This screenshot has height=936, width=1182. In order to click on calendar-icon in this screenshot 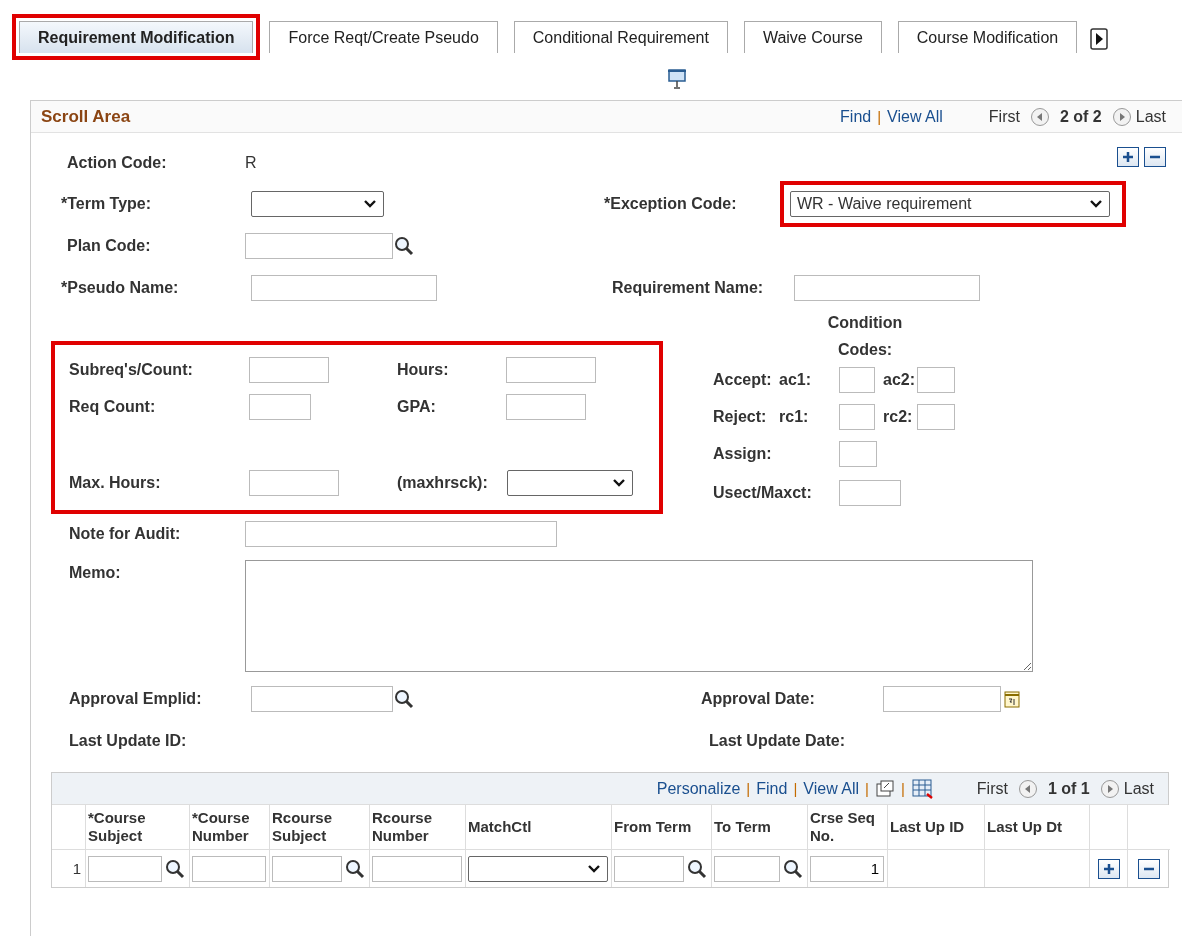, I will do `click(1012, 699)`.